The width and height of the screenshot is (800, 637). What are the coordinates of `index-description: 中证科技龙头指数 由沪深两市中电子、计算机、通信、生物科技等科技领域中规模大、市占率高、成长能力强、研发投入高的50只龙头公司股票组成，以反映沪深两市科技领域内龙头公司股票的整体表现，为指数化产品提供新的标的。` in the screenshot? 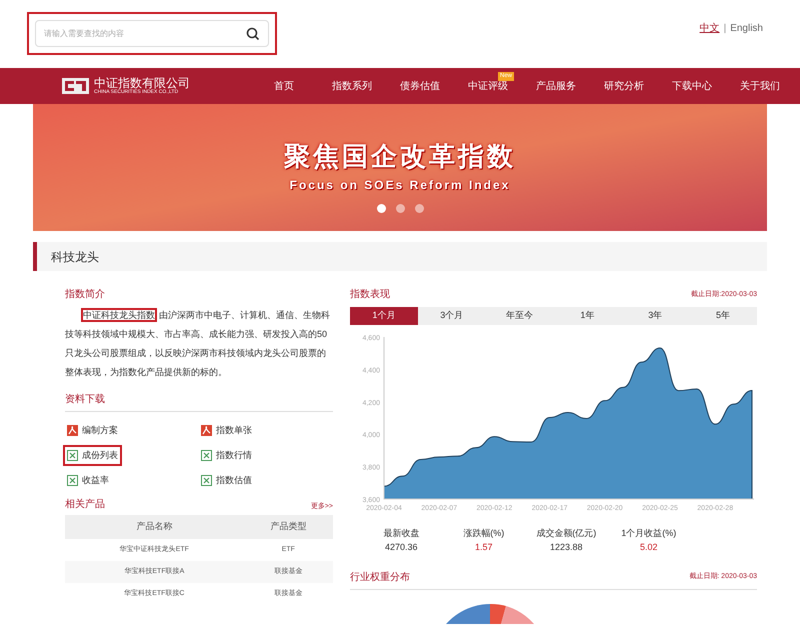 It's located at (198, 344).